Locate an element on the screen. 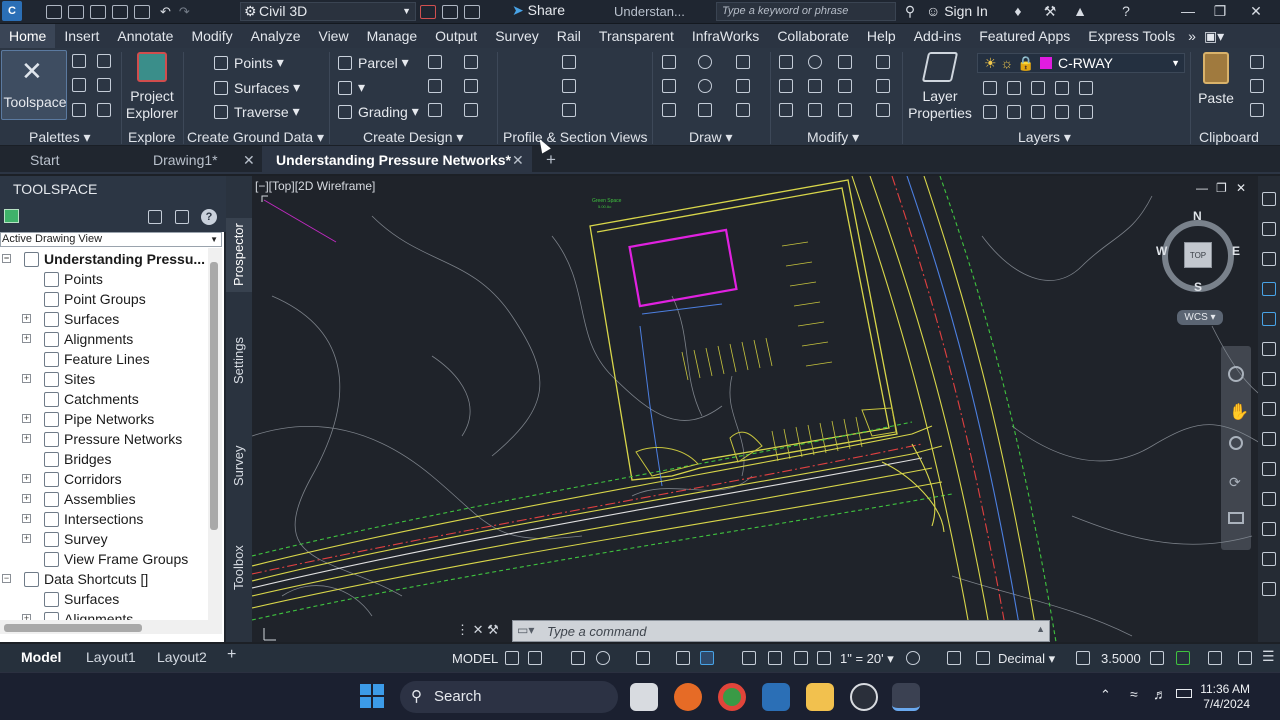 The width and height of the screenshot is (1280, 720). prospector-icon is located at coordinates (11, 216).